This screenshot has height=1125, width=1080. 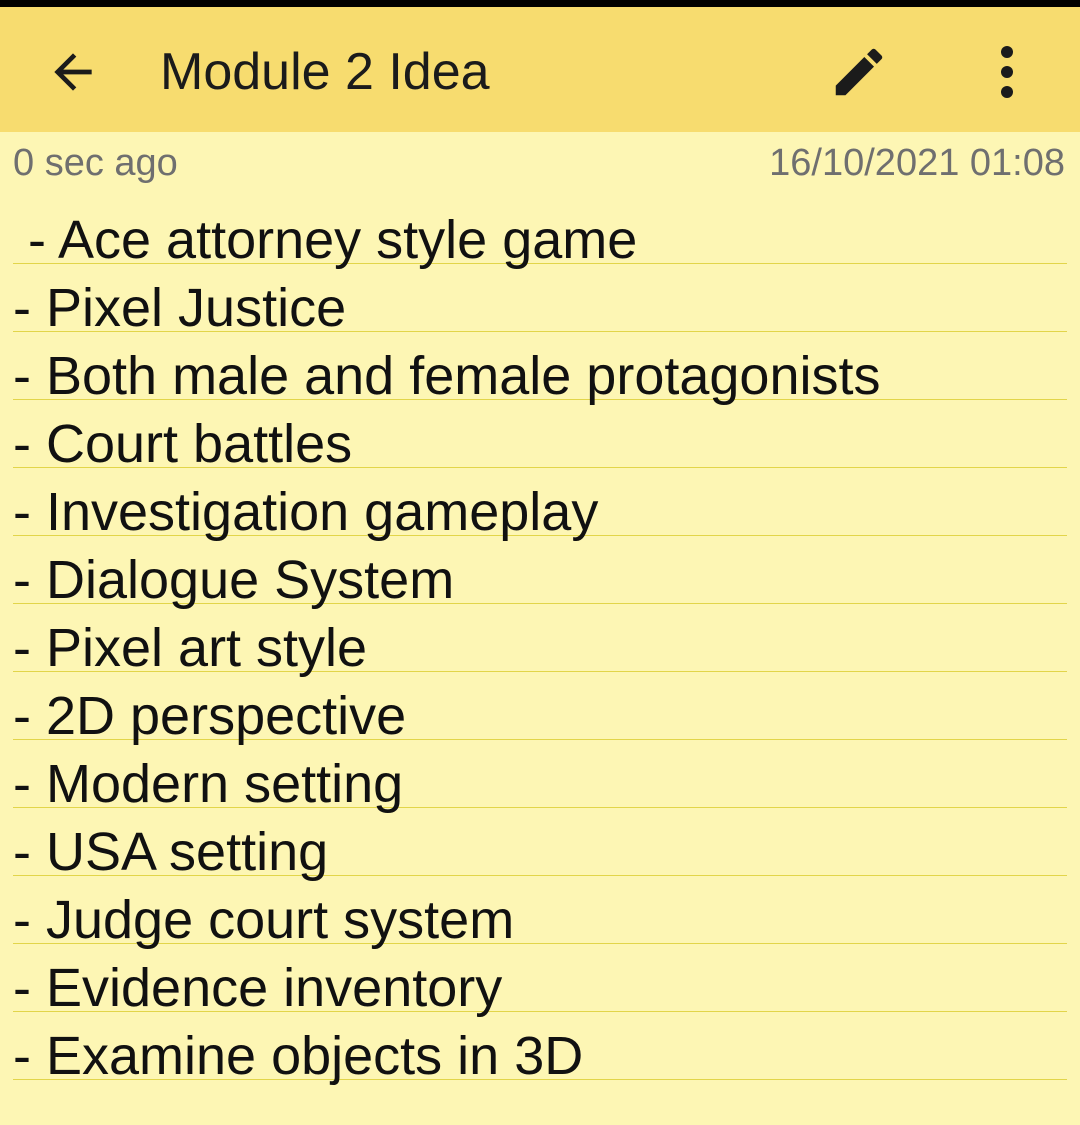 I want to click on modified-time: 0 sec ago, so click(x=95, y=163).